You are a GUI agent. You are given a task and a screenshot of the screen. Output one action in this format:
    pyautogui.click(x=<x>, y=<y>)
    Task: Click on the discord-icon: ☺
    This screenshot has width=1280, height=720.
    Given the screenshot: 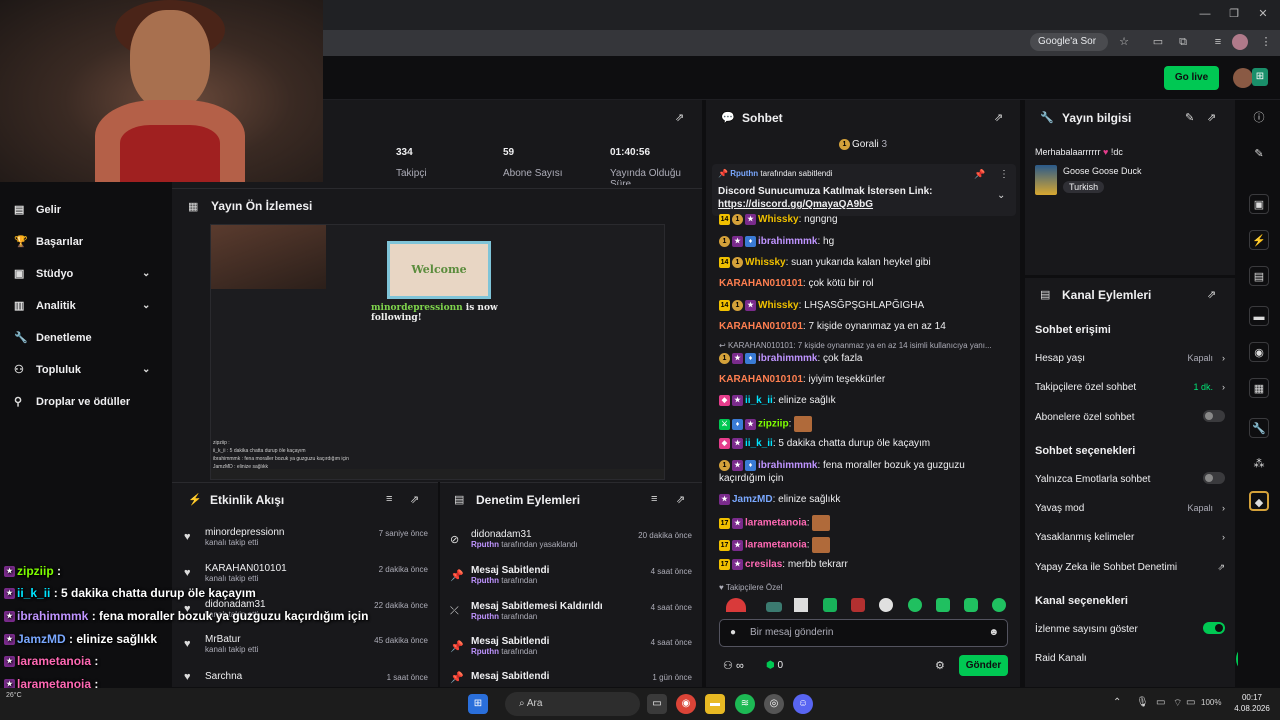 What is the action you would take?
    pyautogui.click(x=803, y=704)
    